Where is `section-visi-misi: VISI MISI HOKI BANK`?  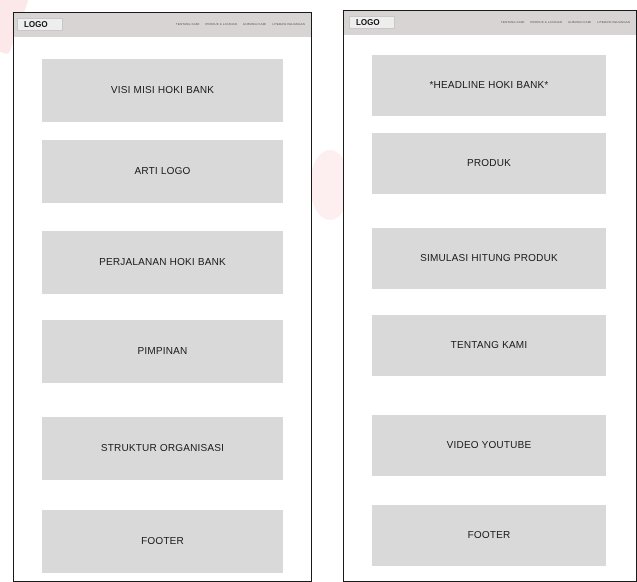
section-visi-misi: VISI MISI HOKI BANK is located at coordinates (162, 90).